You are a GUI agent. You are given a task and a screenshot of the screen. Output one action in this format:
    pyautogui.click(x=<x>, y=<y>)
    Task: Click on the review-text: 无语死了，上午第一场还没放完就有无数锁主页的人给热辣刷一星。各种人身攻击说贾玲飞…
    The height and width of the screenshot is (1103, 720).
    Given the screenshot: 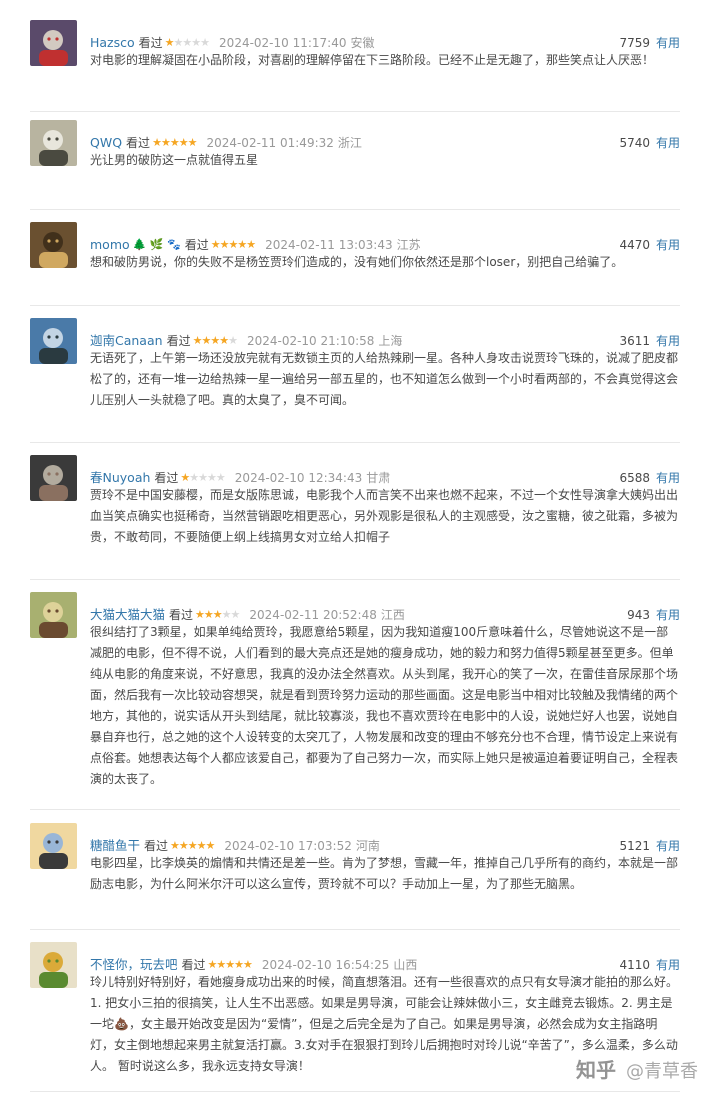 What is the action you would take?
    pyautogui.click(x=384, y=379)
    